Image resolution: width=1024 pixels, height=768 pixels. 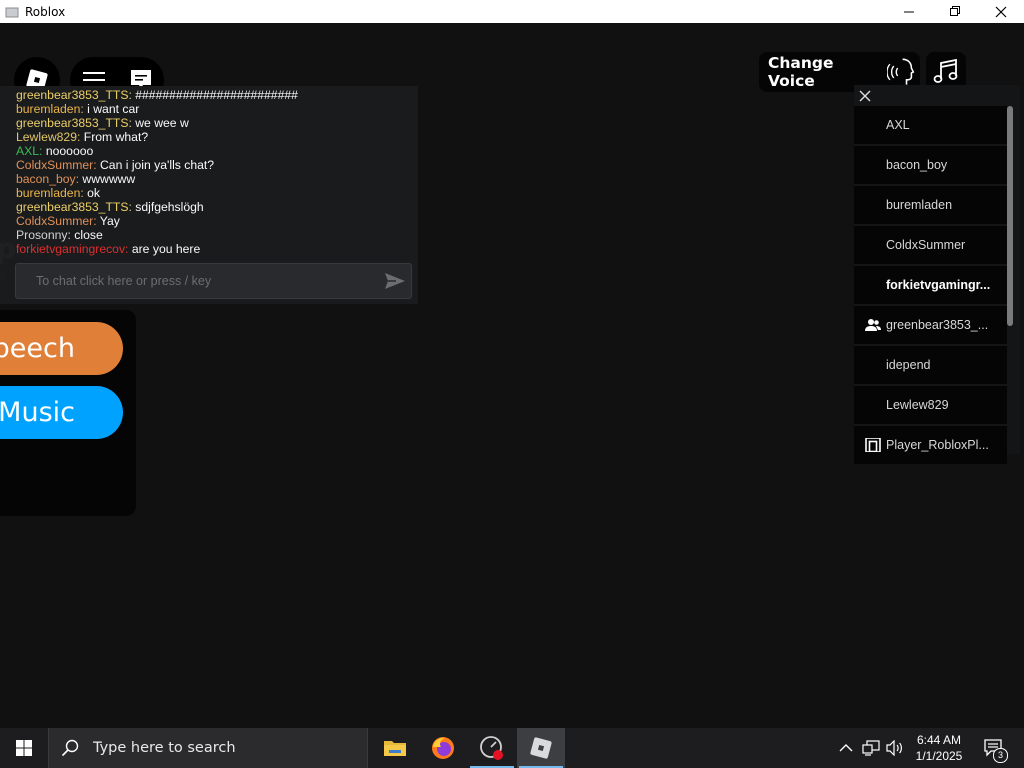 I want to click on premium-icon, so click(x=873, y=445).